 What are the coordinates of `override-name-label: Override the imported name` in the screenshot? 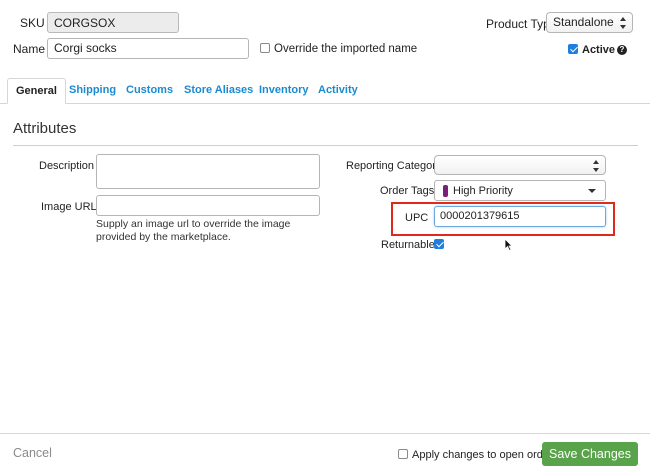 It's located at (346, 49).